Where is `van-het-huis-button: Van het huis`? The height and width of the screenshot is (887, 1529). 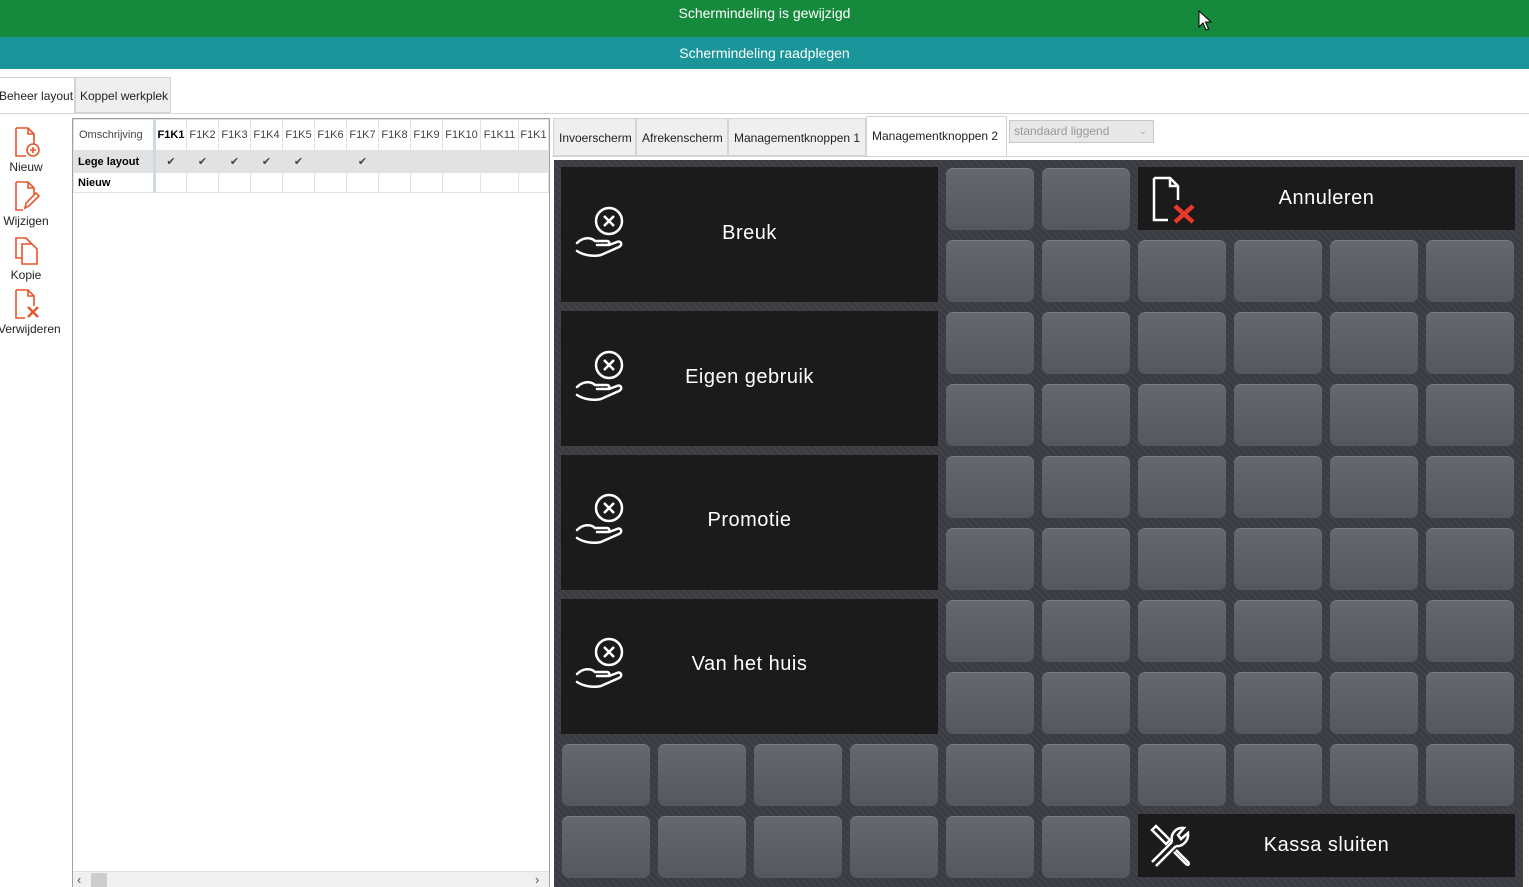
van-het-huis-button: Van het huis is located at coordinates (749, 666).